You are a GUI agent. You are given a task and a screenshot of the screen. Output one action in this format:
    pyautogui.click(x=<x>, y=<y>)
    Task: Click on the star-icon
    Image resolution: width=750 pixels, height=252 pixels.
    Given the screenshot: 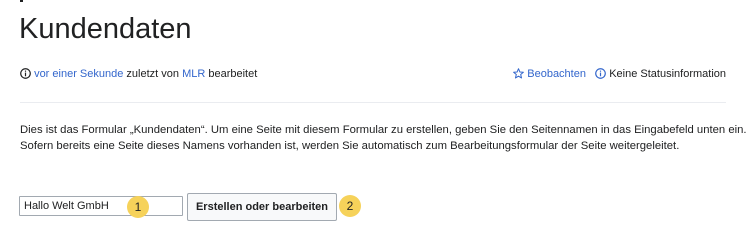 What is the action you would take?
    pyautogui.click(x=519, y=73)
    